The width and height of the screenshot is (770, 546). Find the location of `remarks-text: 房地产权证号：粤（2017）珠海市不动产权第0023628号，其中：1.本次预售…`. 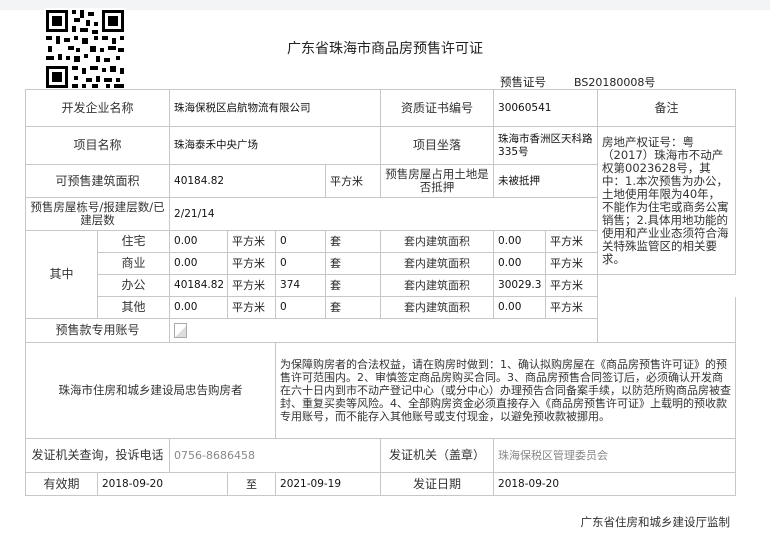

remarks-text: 房地产权证号：粤（2017）珠海市不动产权第0023628号，其中：1.本次预售… is located at coordinates (667, 200).